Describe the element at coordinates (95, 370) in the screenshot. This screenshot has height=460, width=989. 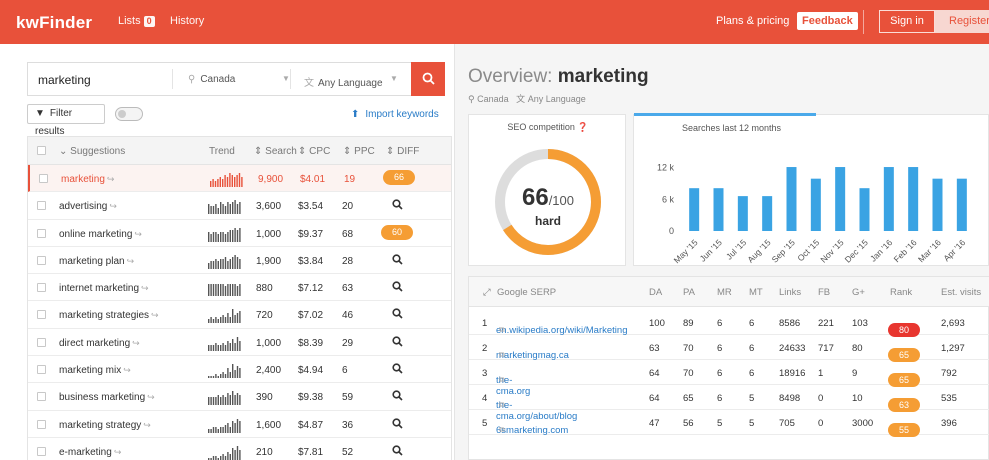
I see `keyword-cell: marketing mix ↪` at that location.